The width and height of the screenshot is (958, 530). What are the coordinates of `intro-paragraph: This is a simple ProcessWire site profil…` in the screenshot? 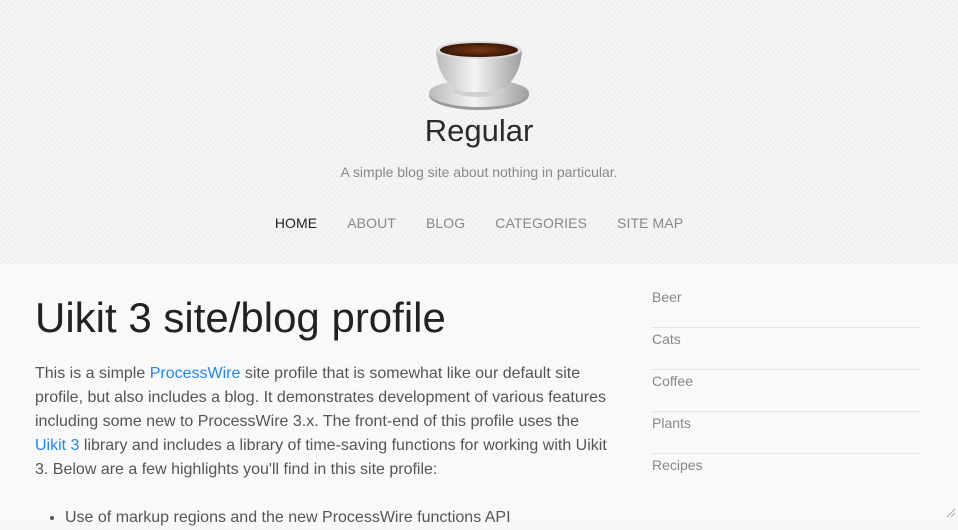 It's located at (324, 422).